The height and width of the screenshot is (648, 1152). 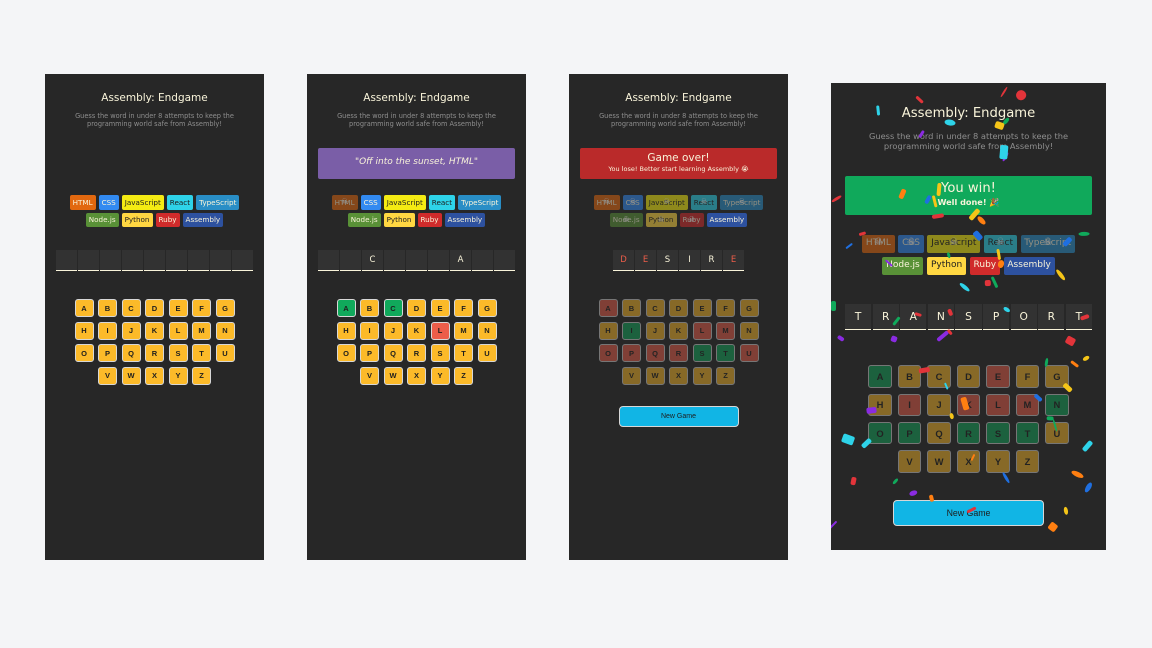 I want to click on game-title: Assembly: Endgame, so click(x=968, y=113).